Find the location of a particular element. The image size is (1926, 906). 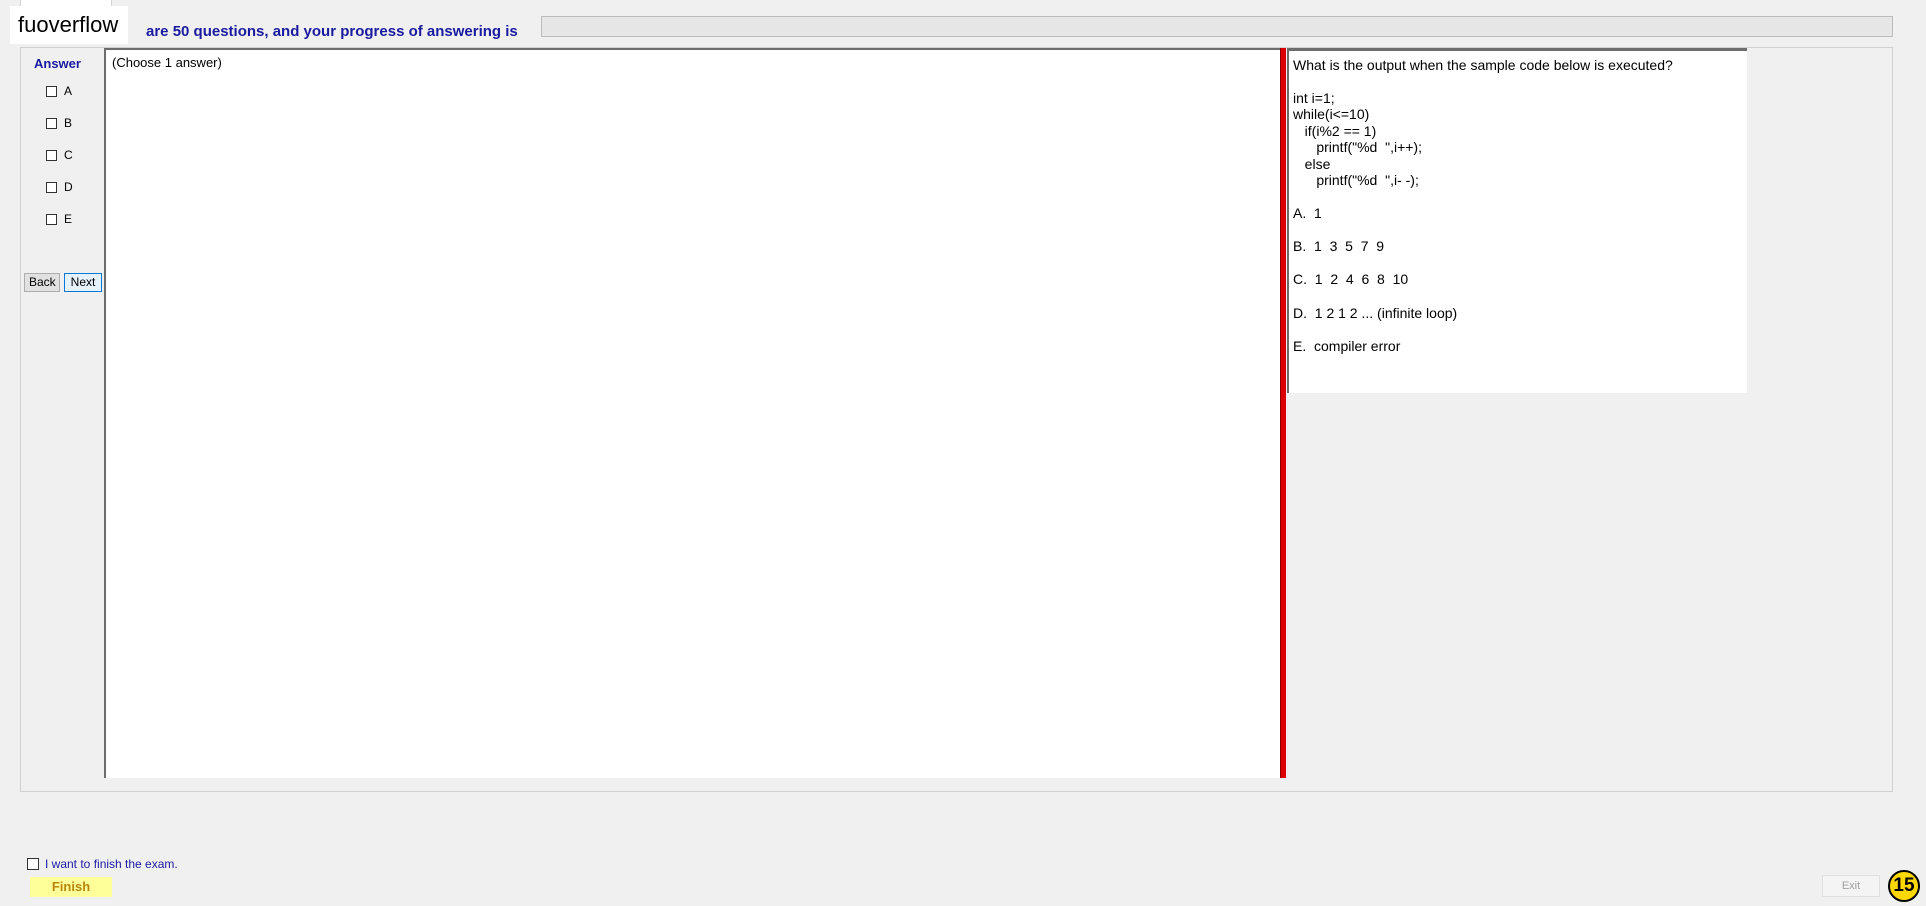

finish-confirm: I want to finish the exam. is located at coordinates (102, 864).